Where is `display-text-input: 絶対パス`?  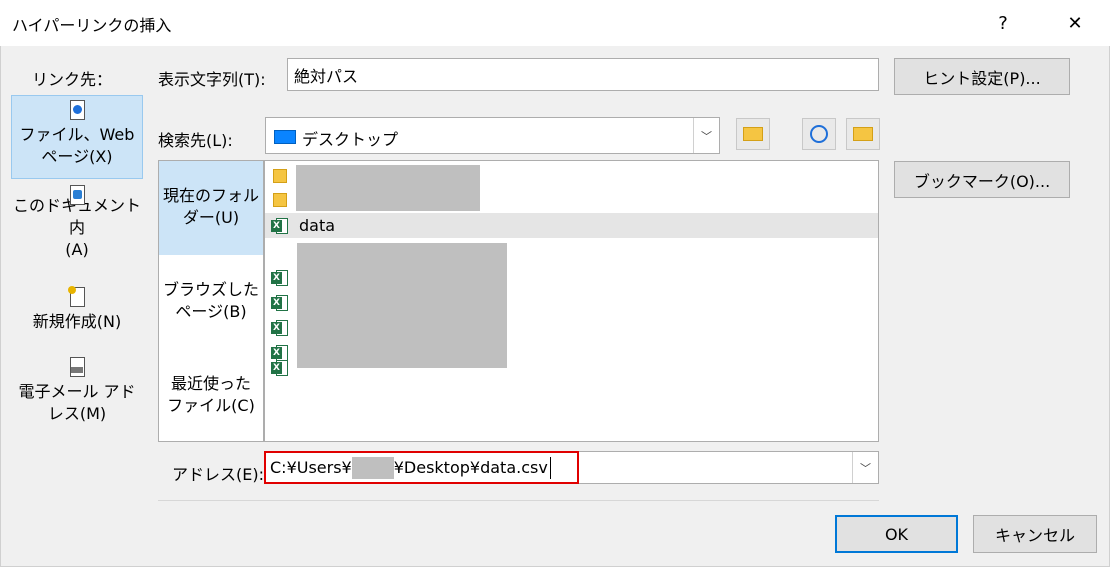 display-text-input: 絶対パス is located at coordinates (583, 74).